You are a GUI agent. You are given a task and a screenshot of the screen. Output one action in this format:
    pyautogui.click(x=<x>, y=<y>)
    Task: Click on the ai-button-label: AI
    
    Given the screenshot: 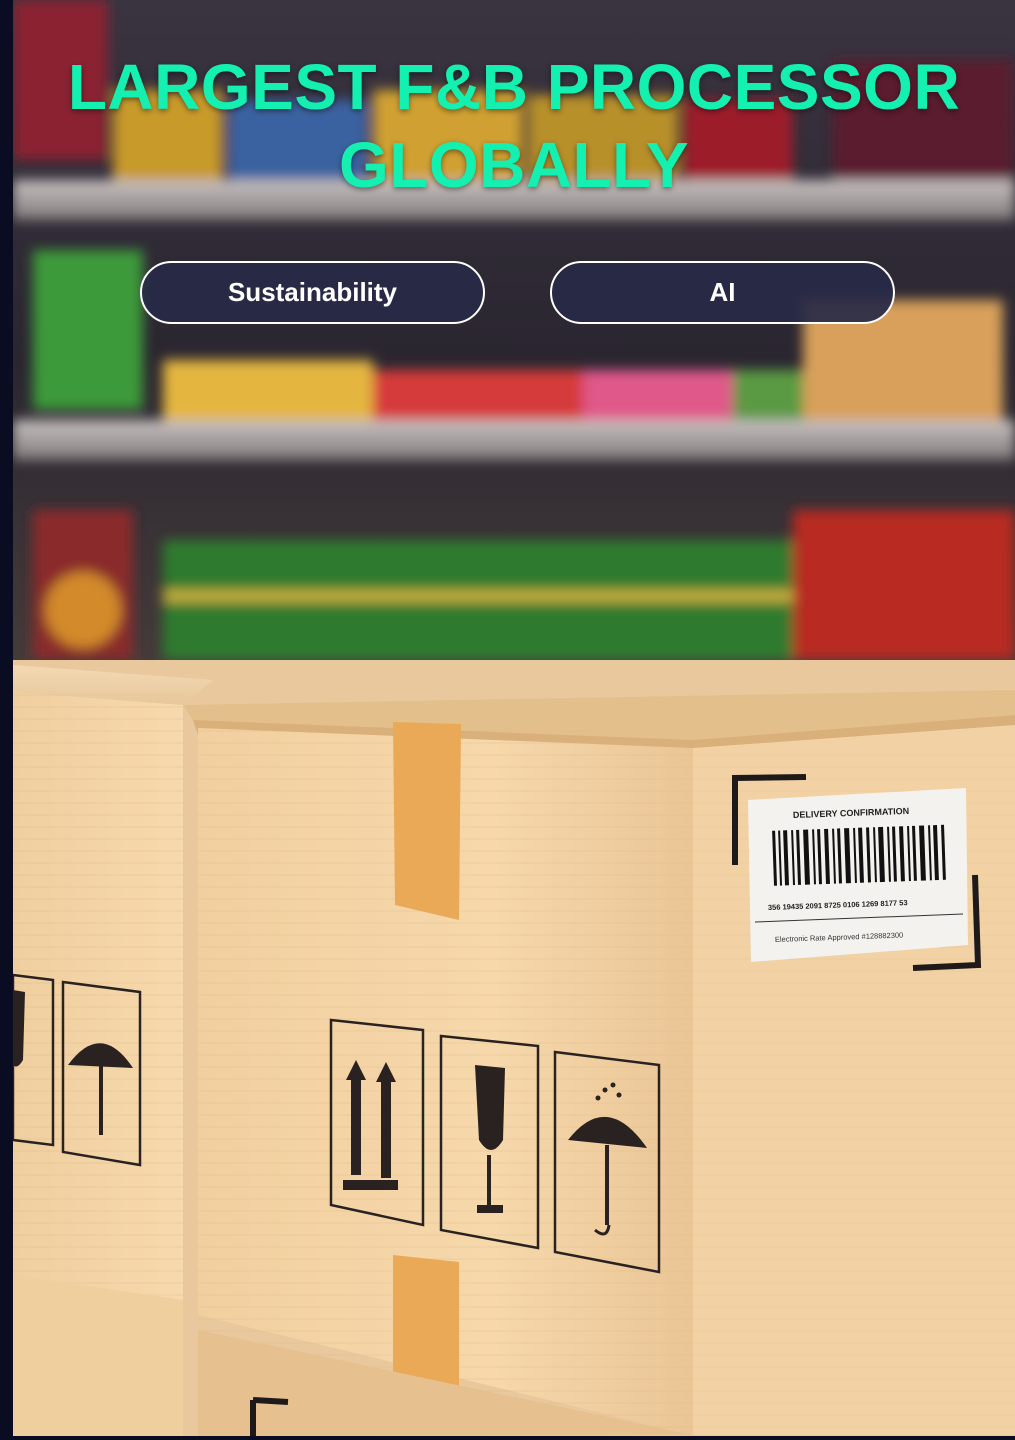 What is the action you would take?
    pyautogui.click(x=722, y=292)
    